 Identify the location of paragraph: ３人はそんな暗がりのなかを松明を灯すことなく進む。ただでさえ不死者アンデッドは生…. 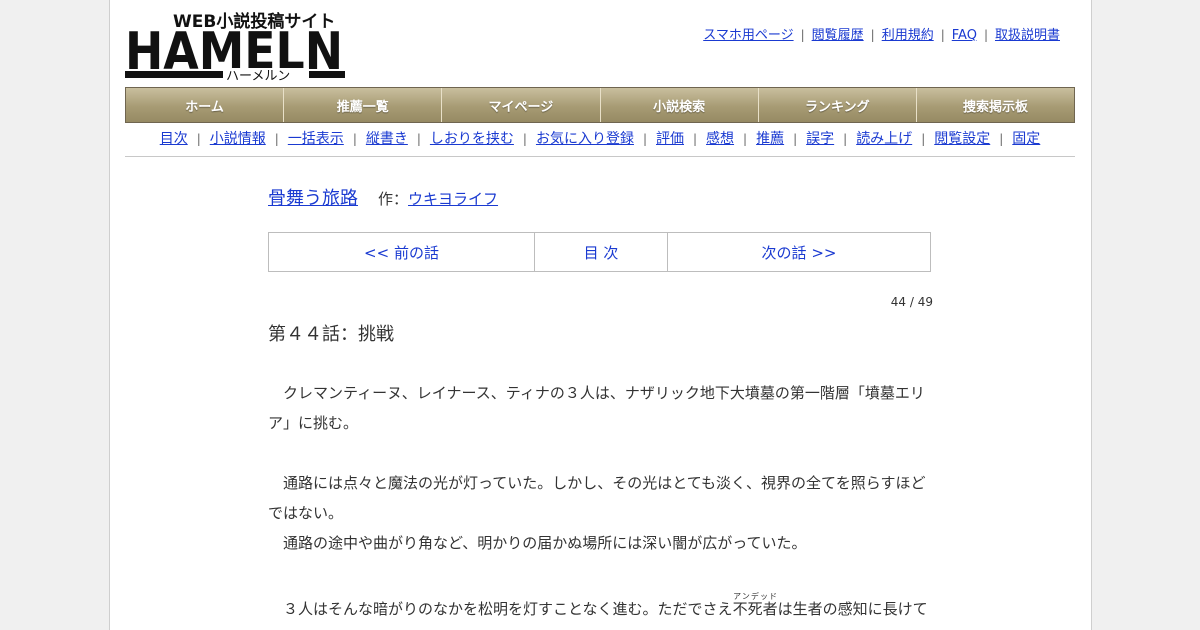
(598, 605).